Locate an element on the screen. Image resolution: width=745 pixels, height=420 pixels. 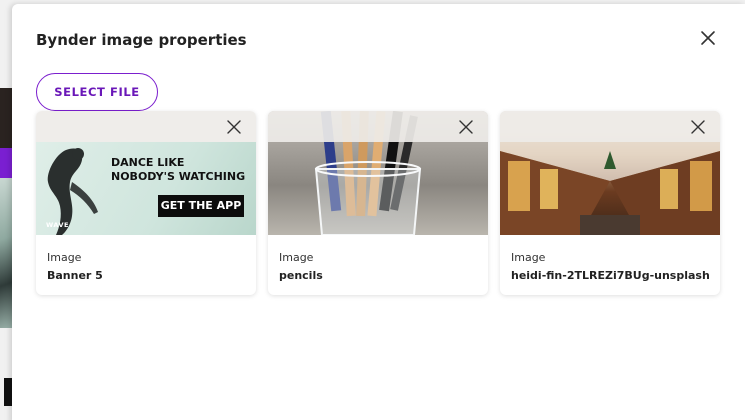
card-file-name: pencils is located at coordinates (301, 275).